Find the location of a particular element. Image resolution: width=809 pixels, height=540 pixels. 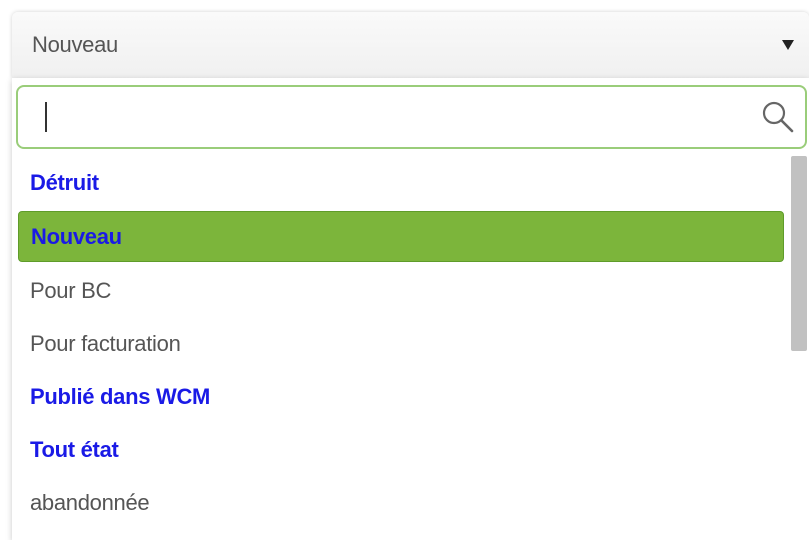

caret-down-icon is located at coordinates (788, 45).